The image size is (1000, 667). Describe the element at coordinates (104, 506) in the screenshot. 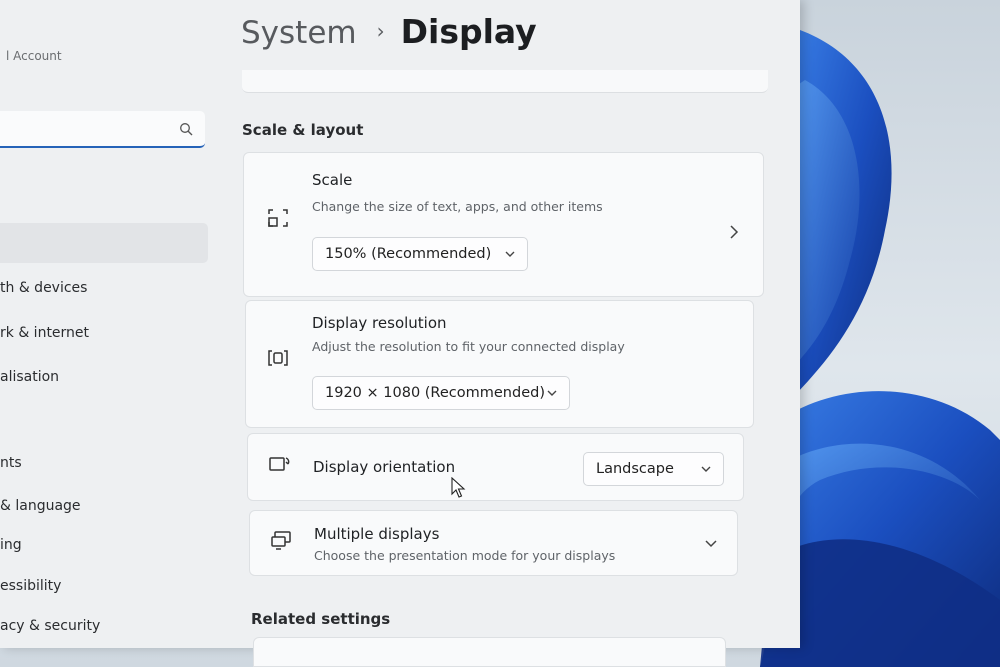

I see `sidebar-item-time-language: & language` at that location.